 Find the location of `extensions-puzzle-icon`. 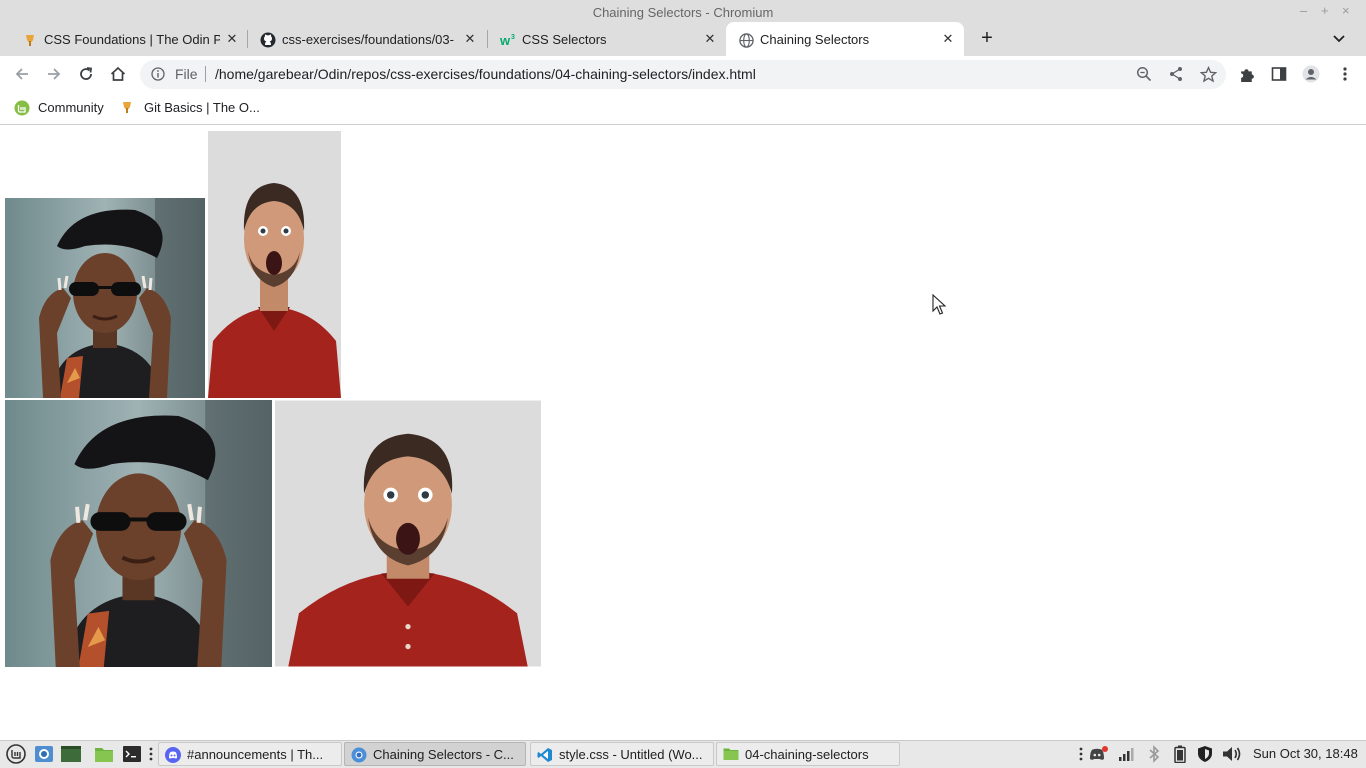

extensions-puzzle-icon is located at coordinates (1247, 74).